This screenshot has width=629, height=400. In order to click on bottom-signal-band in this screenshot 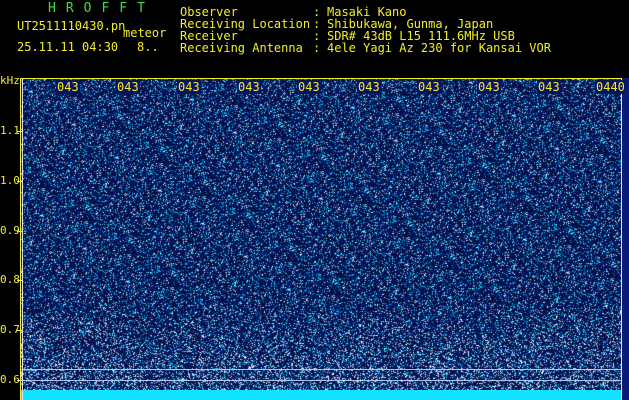, I will do `click(320, 395)`.